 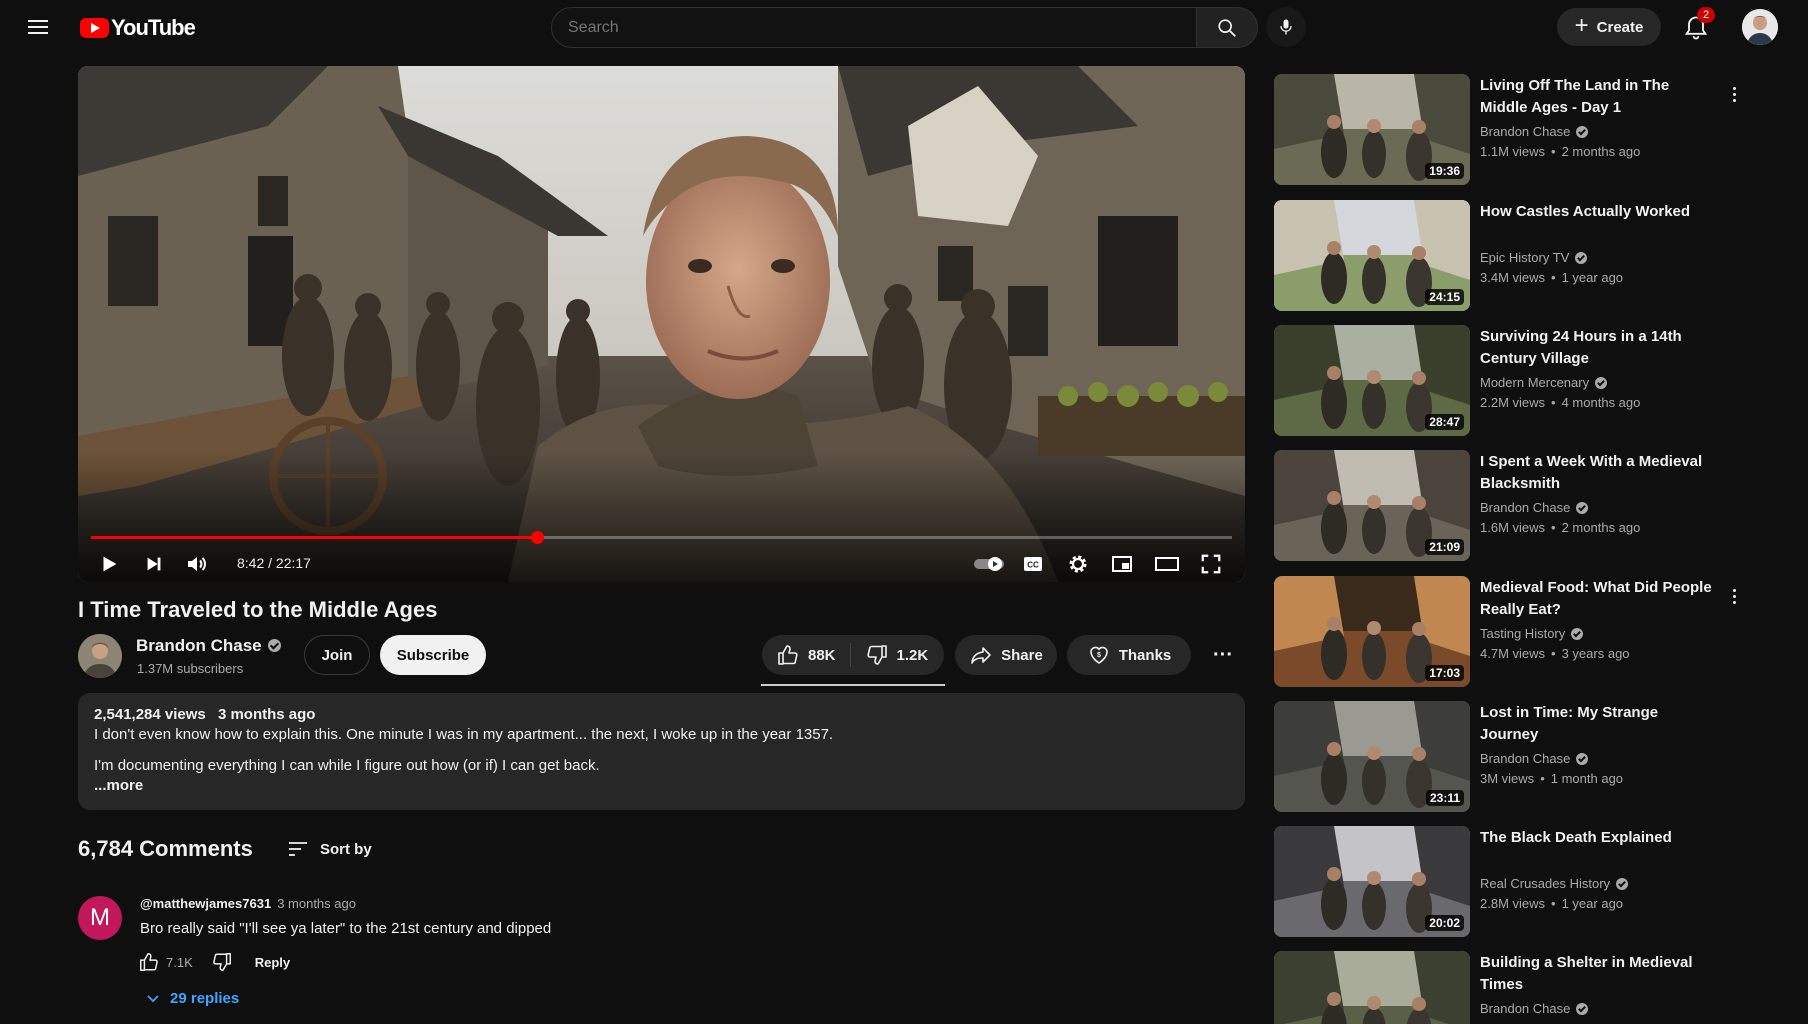 I want to click on recommended-channel-name: Modern Mercenary, so click(x=1535, y=382).